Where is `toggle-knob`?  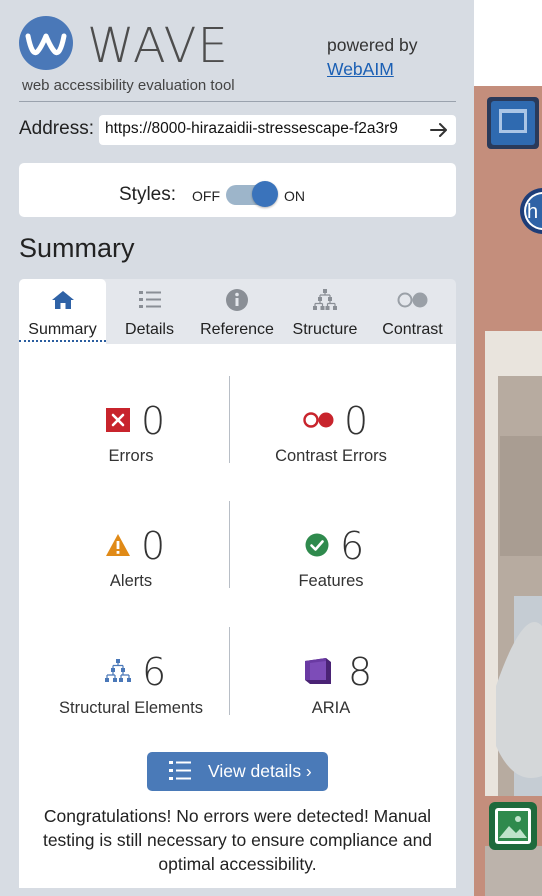 toggle-knob is located at coordinates (265, 194).